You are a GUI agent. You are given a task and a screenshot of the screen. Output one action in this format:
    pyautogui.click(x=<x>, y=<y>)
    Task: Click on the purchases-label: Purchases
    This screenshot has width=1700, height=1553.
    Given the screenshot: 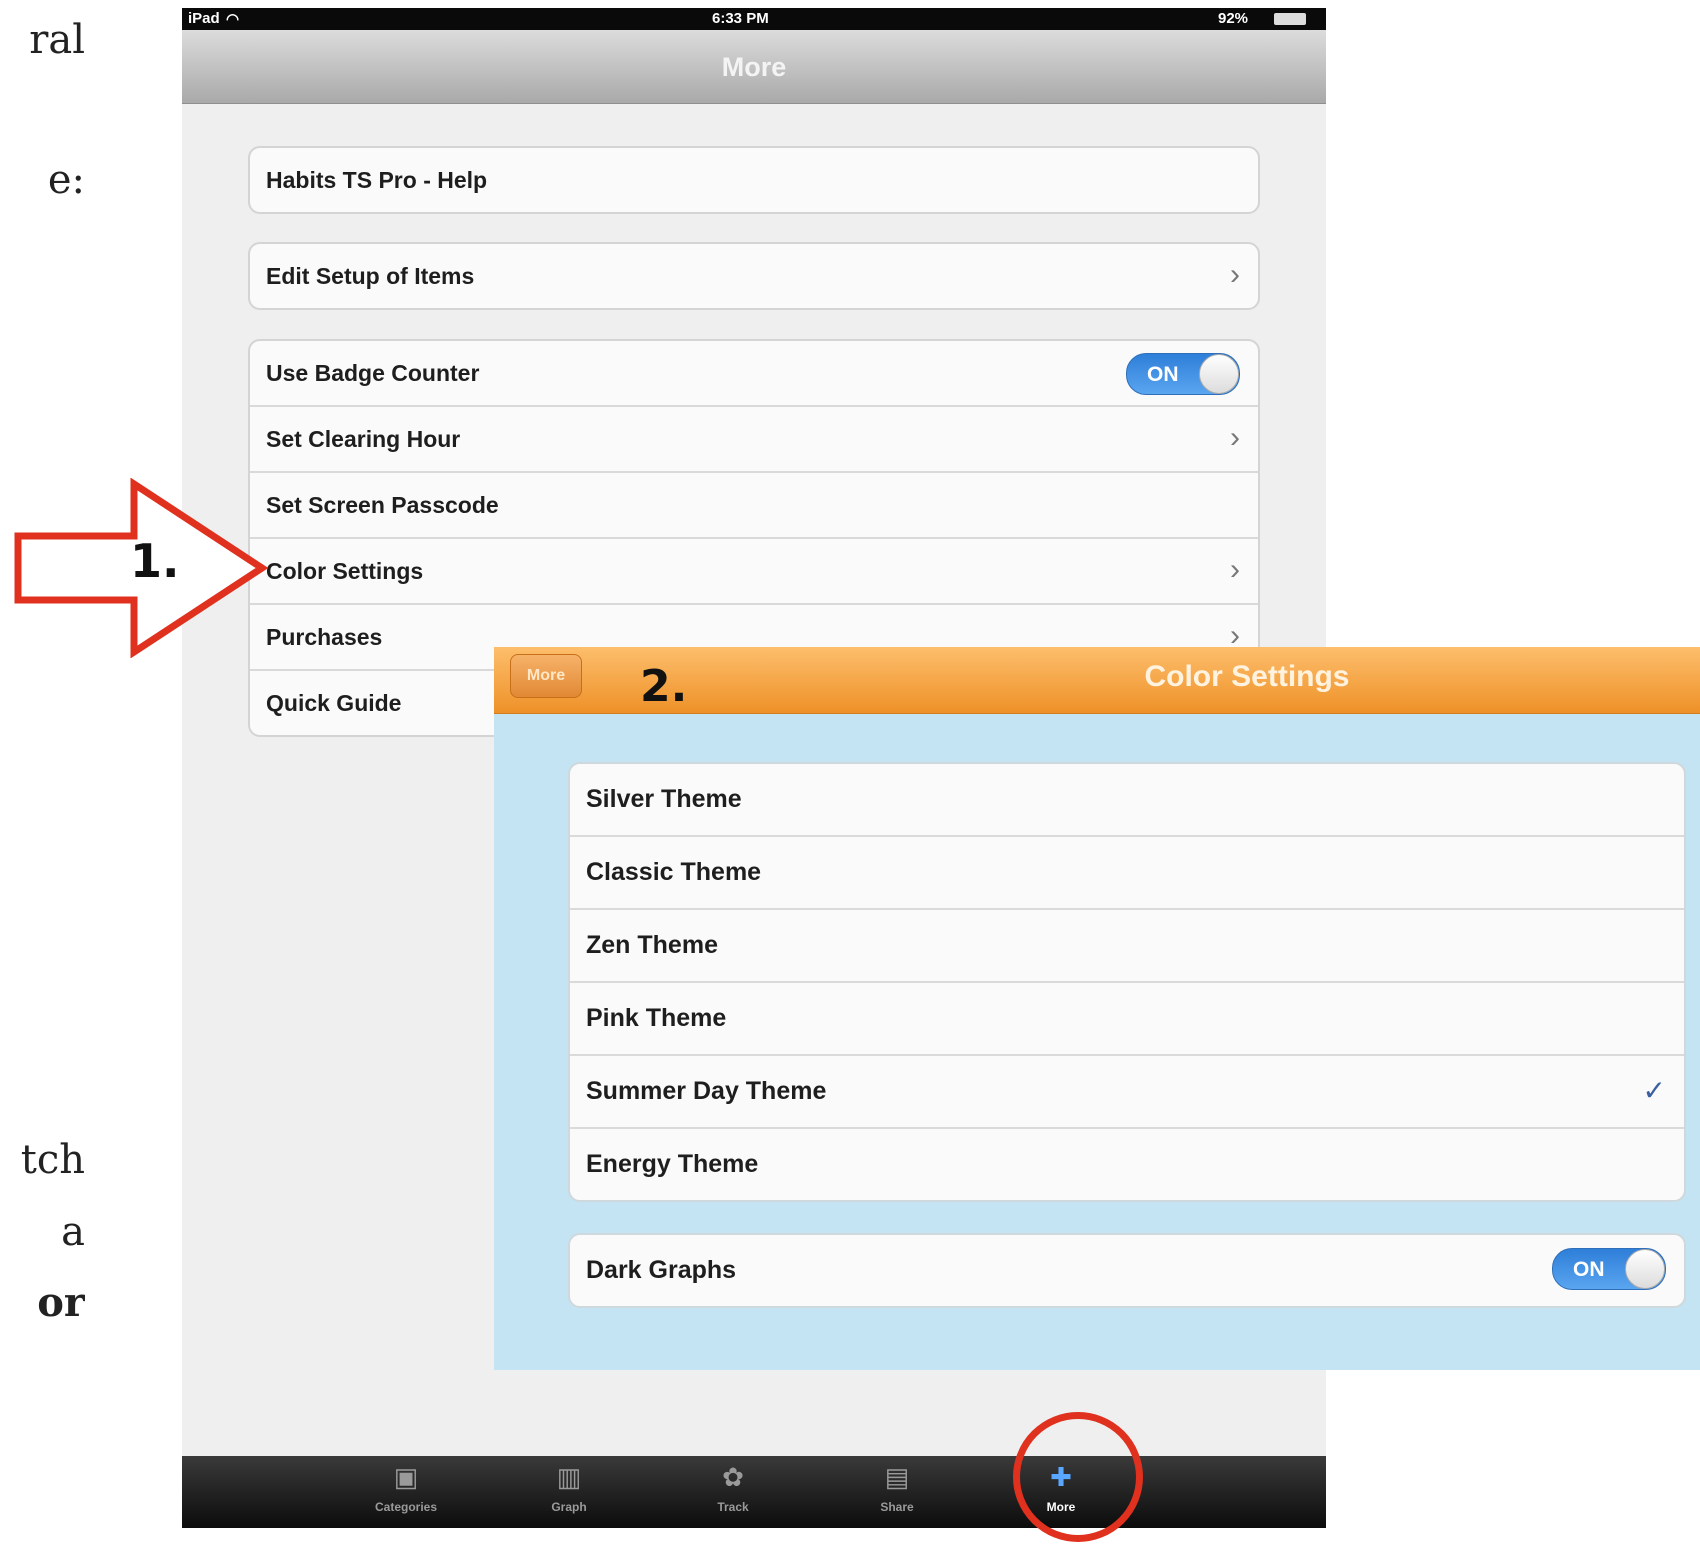 What is the action you would take?
    pyautogui.click(x=324, y=637)
    